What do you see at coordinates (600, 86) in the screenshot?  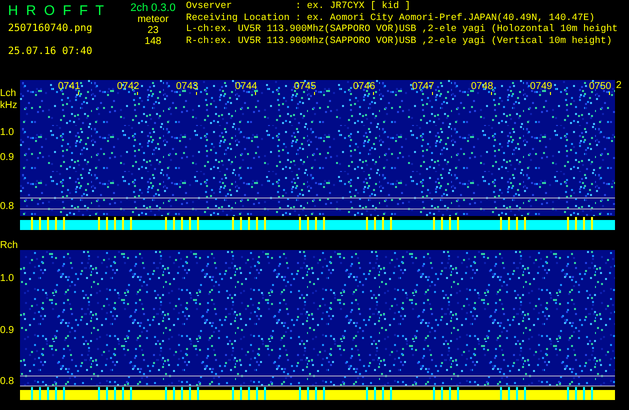 I see `time-label: 0750` at bounding box center [600, 86].